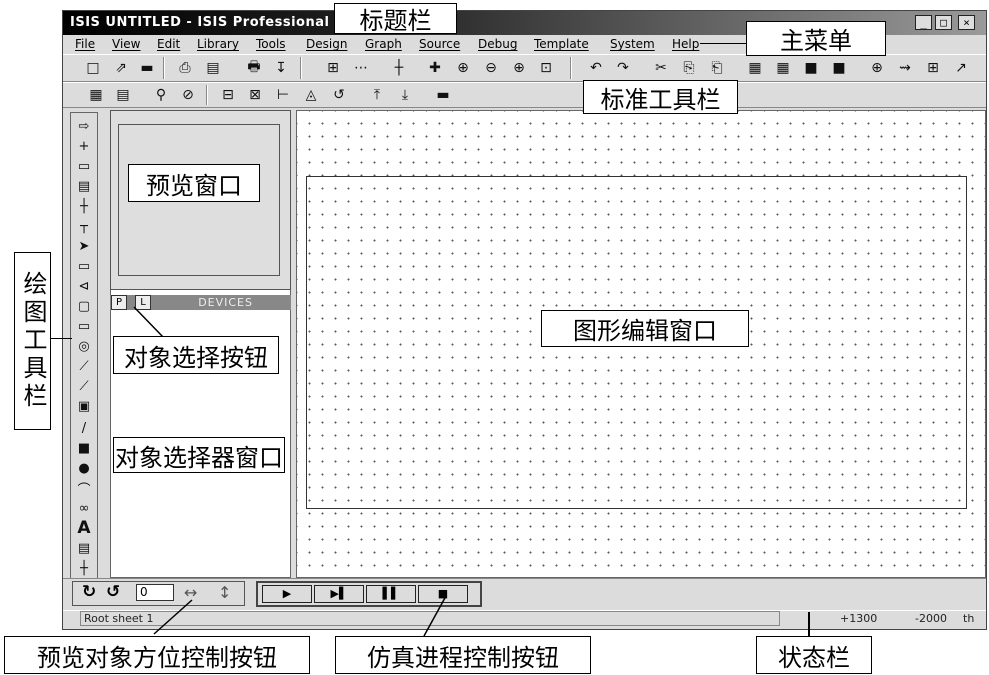 This screenshot has height=675, width=989. I want to click on menu-system: System, so click(632, 44).